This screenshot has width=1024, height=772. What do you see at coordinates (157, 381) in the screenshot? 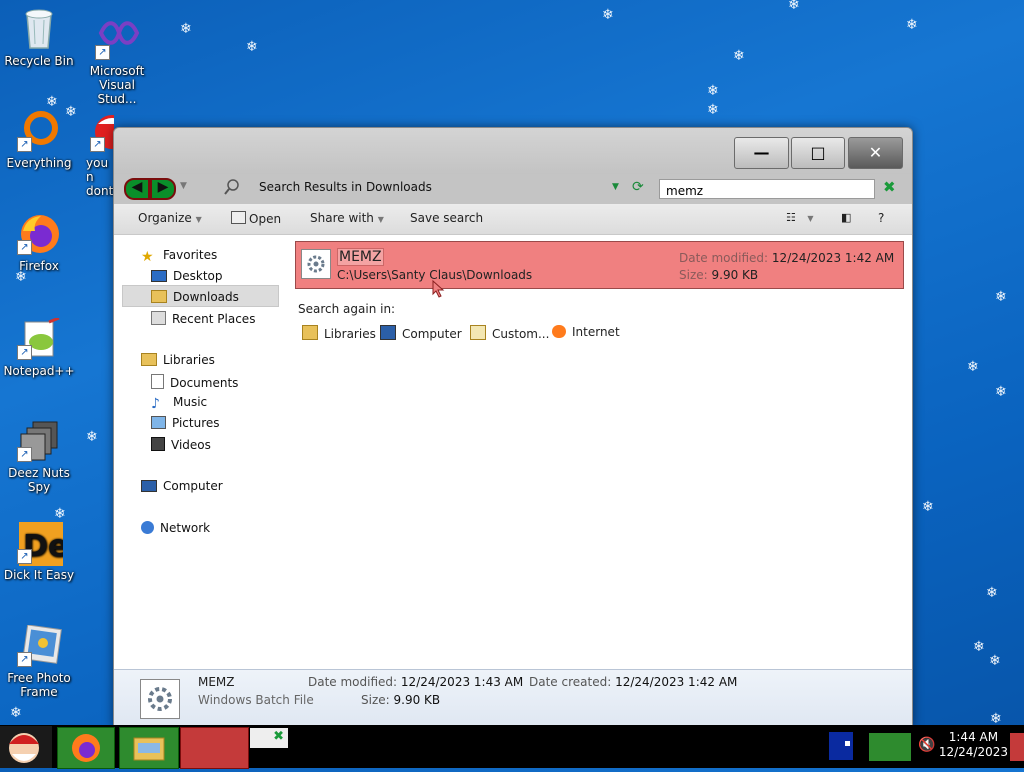
I see `documents-icon` at bounding box center [157, 381].